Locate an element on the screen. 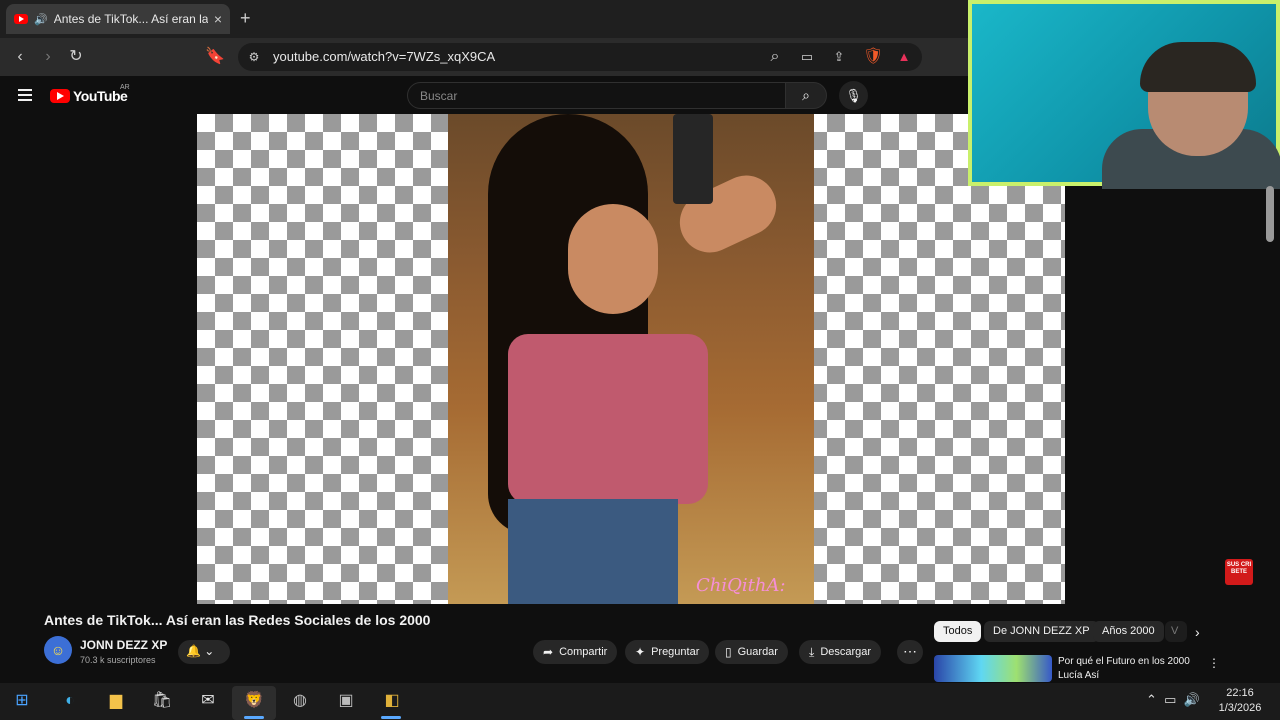 This screenshot has width=1280, height=720. browser-tab: 🔊 Antes de TikTok... Así eran las × is located at coordinates (118, 19).